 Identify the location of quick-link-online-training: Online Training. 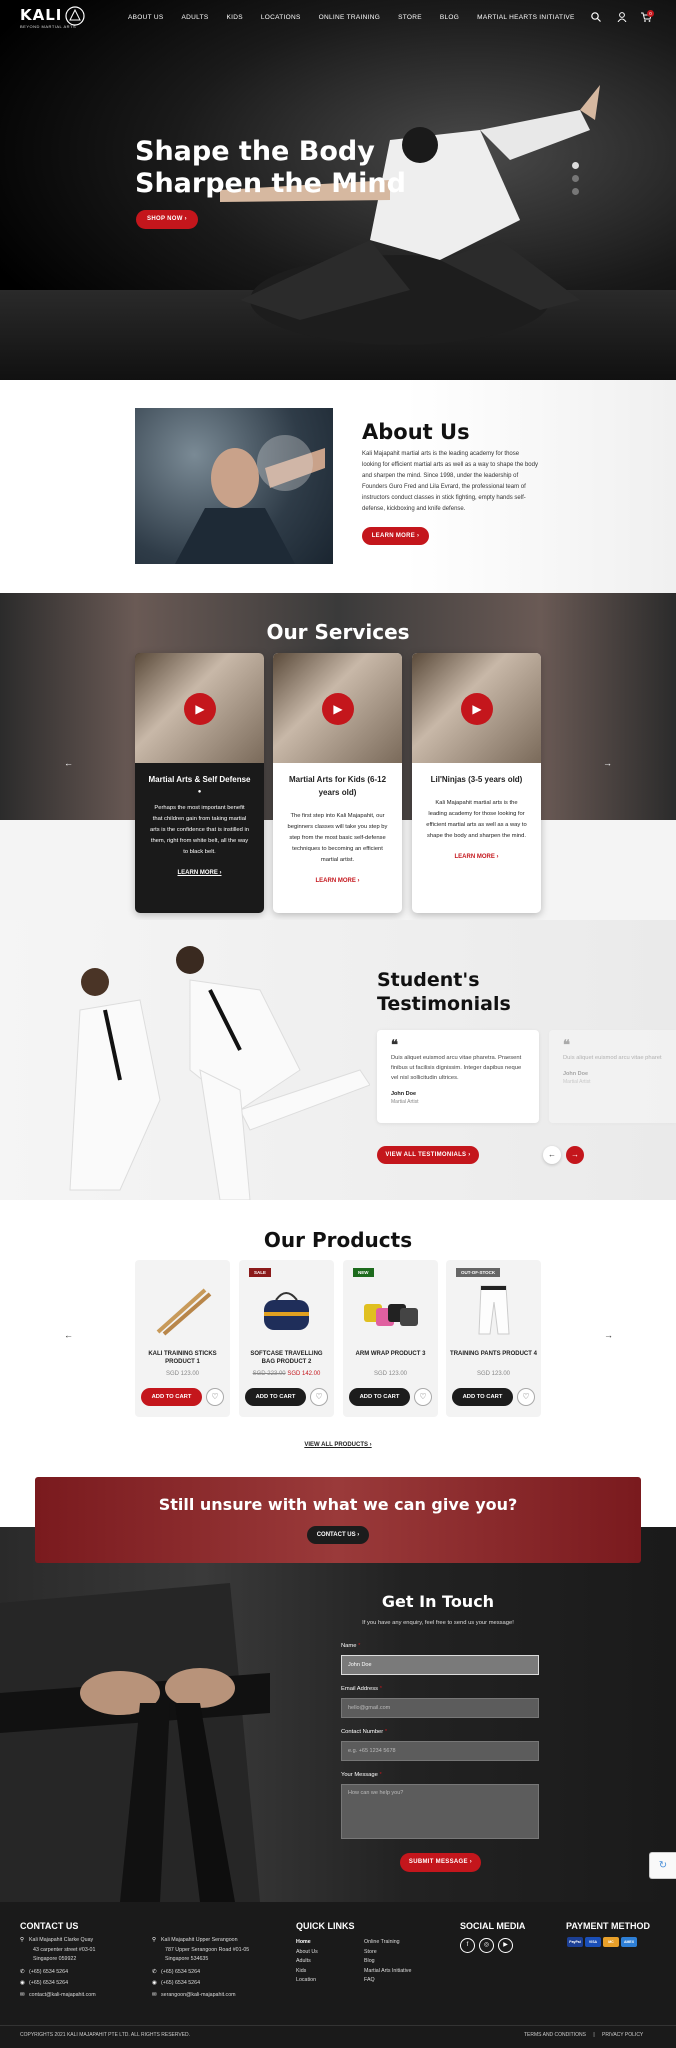
(387, 1943).